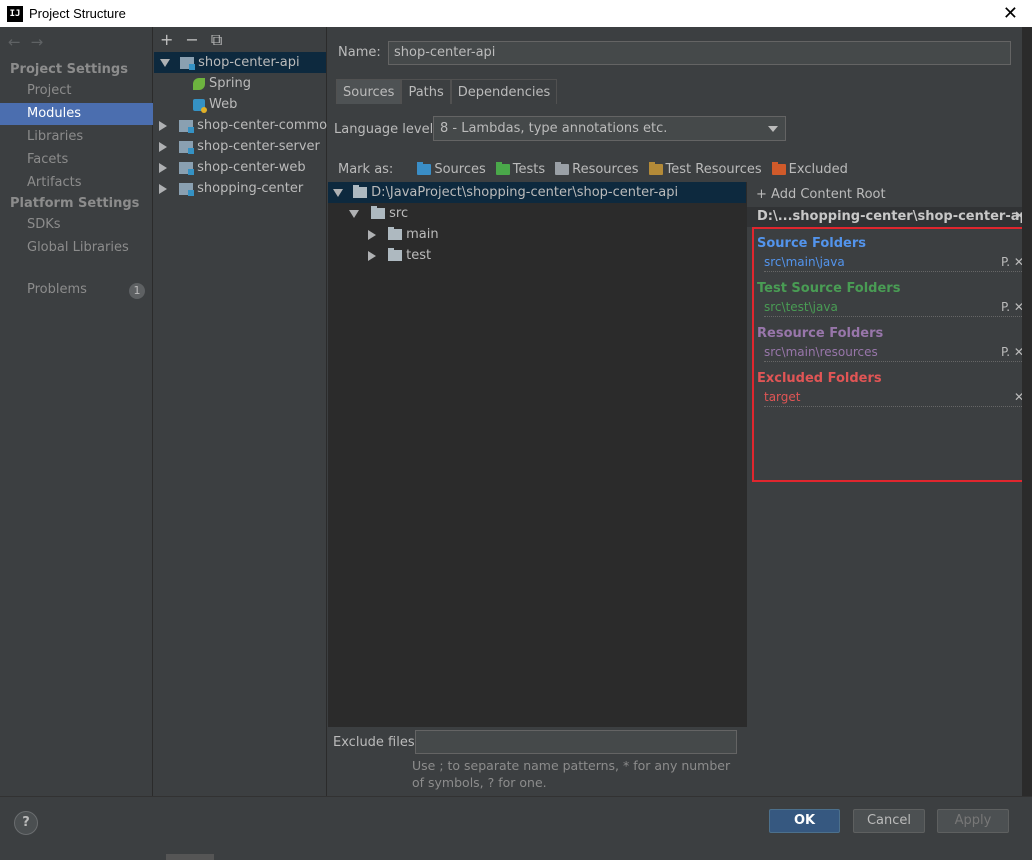 The height and width of the screenshot is (860, 1032). Describe the element at coordinates (250, 188) in the screenshot. I see `tree-item-label: shopping-center` at that location.